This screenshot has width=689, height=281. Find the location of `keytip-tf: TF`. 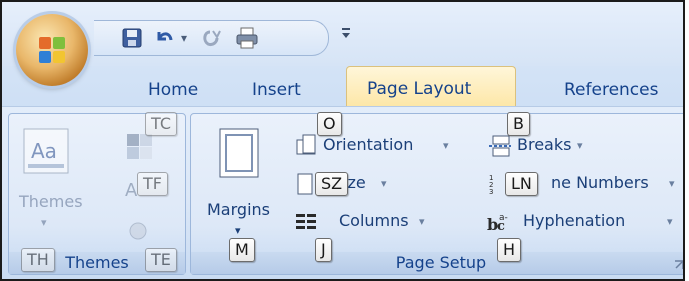

keytip-tf: TF is located at coordinates (152, 184).